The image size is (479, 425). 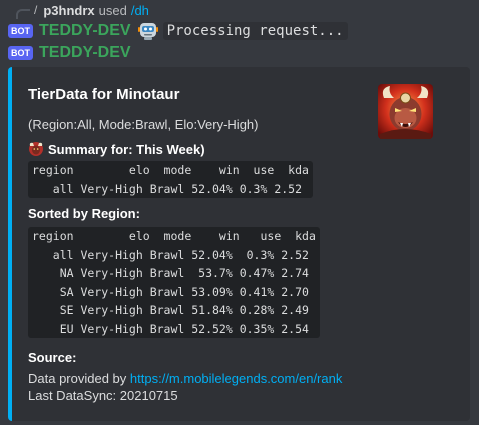 What do you see at coordinates (126, 149) in the screenshot?
I see `summary-title-text: Summary for: This Week)` at bounding box center [126, 149].